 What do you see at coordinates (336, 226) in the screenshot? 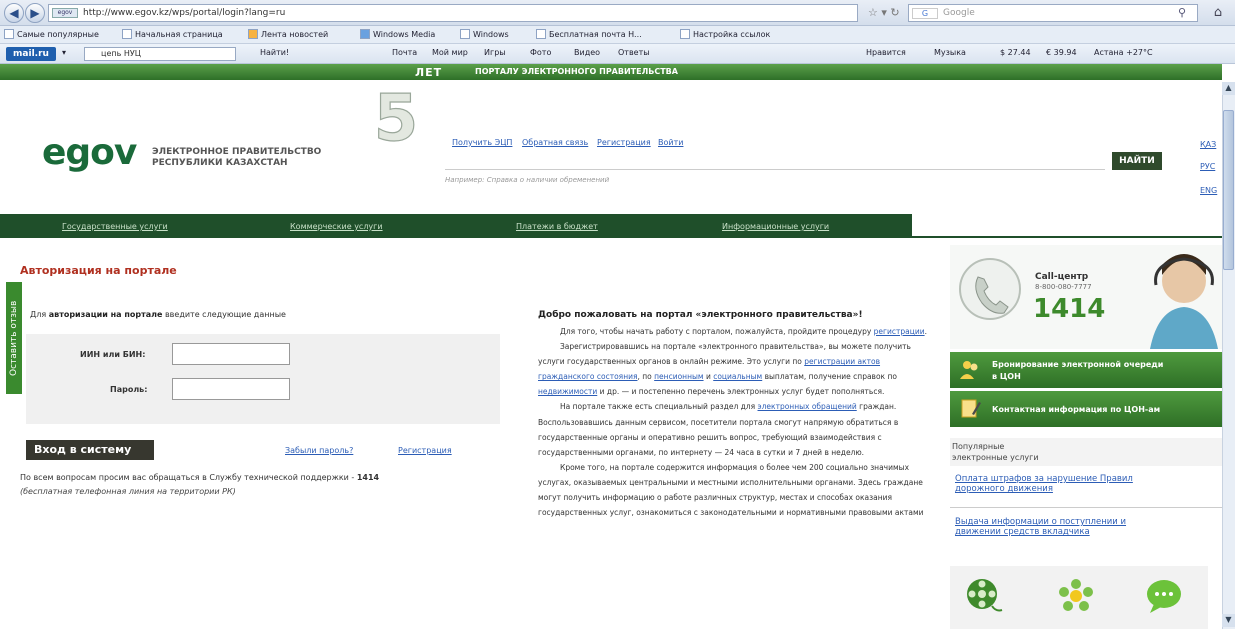
I see `nav-commercial-services: Коммерческие услуги` at bounding box center [336, 226].